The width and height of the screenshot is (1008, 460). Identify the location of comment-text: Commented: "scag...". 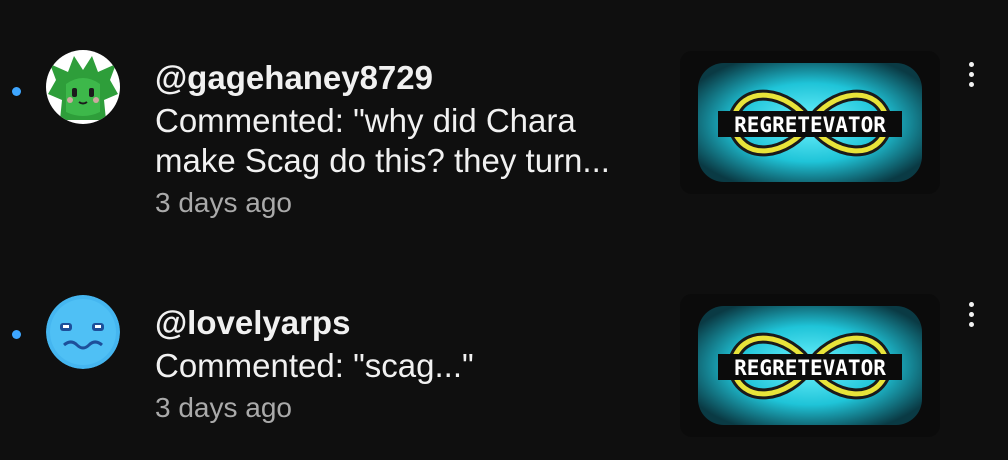
(314, 365).